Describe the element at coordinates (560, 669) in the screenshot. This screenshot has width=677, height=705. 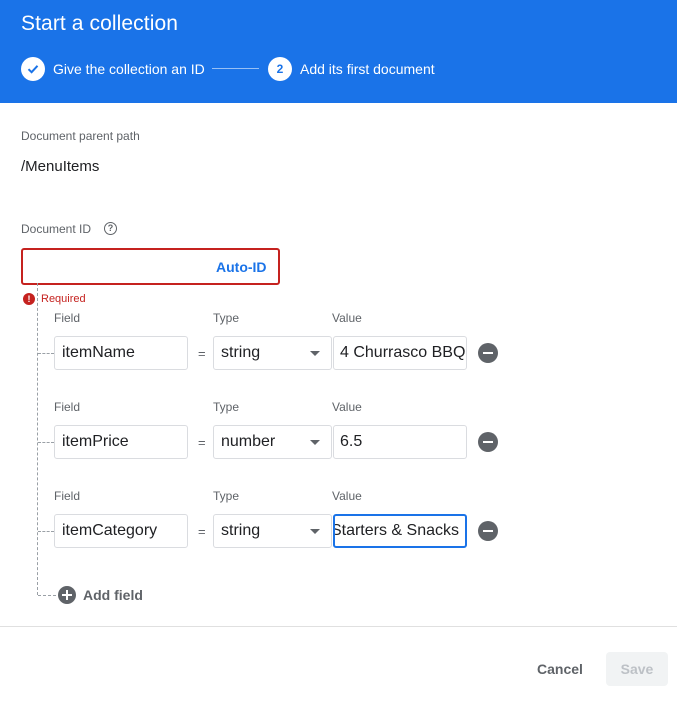
I see `cancel-button: Cancel` at that location.